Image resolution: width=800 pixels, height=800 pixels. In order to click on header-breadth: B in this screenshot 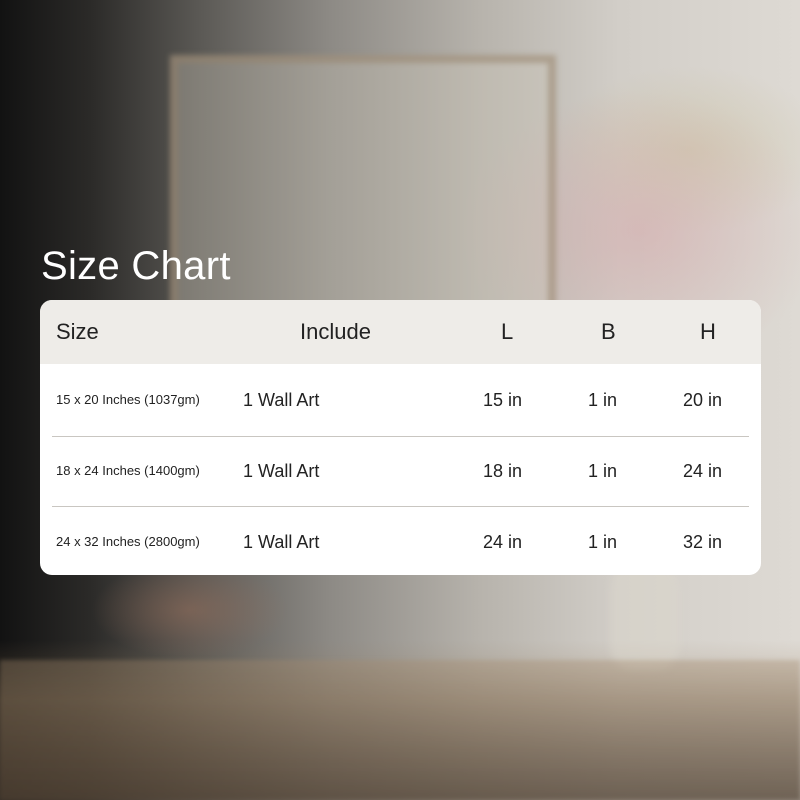, I will do `click(608, 331)`.